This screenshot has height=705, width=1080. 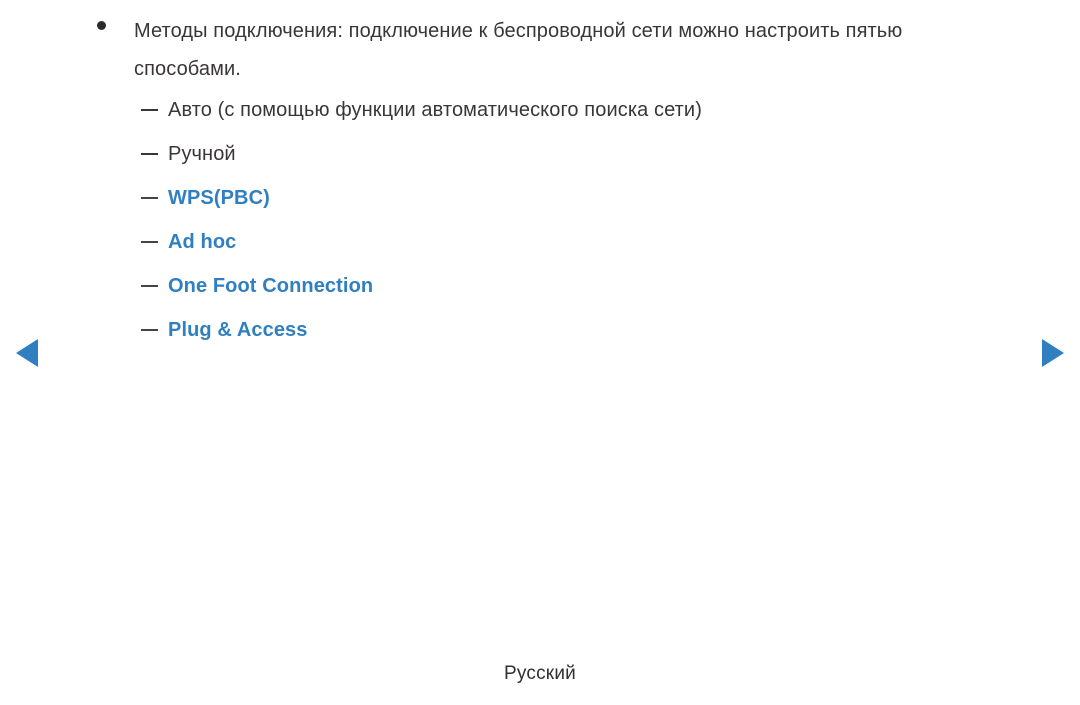 I want to click on footer: Русский, so click(x=540, y=674).